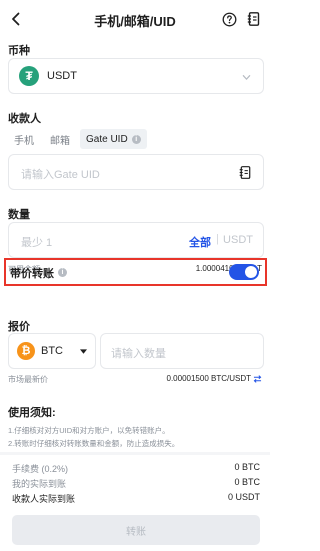  What do you see at coordinates (113, 139) in the screenshot?
I see `tab-gate-uid: Gate UID i` at bounding box center [113, 139].